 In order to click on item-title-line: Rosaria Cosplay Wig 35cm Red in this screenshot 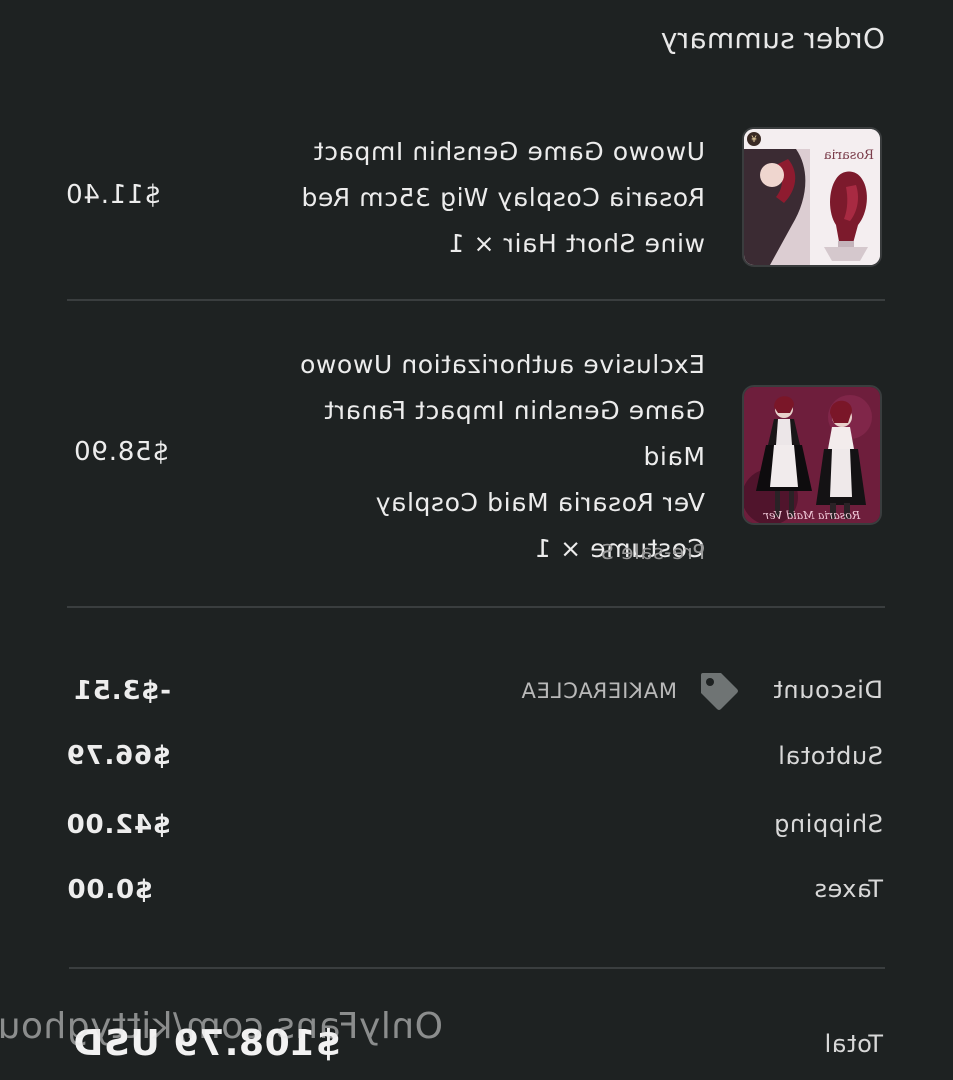, I will do `click(502, 197)`.